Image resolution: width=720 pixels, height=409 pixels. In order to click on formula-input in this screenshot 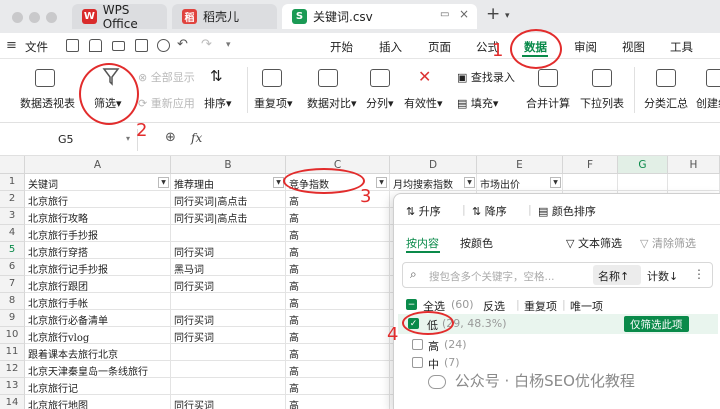, I will do `click(465, 140)`.